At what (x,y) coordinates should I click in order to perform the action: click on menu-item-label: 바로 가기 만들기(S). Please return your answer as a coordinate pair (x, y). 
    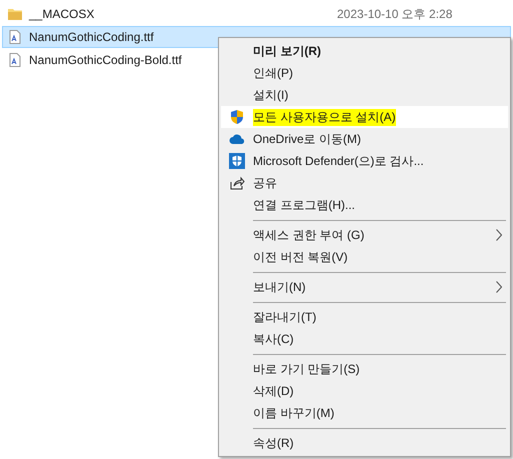
    Looking at the image, I should click on (306, 369).